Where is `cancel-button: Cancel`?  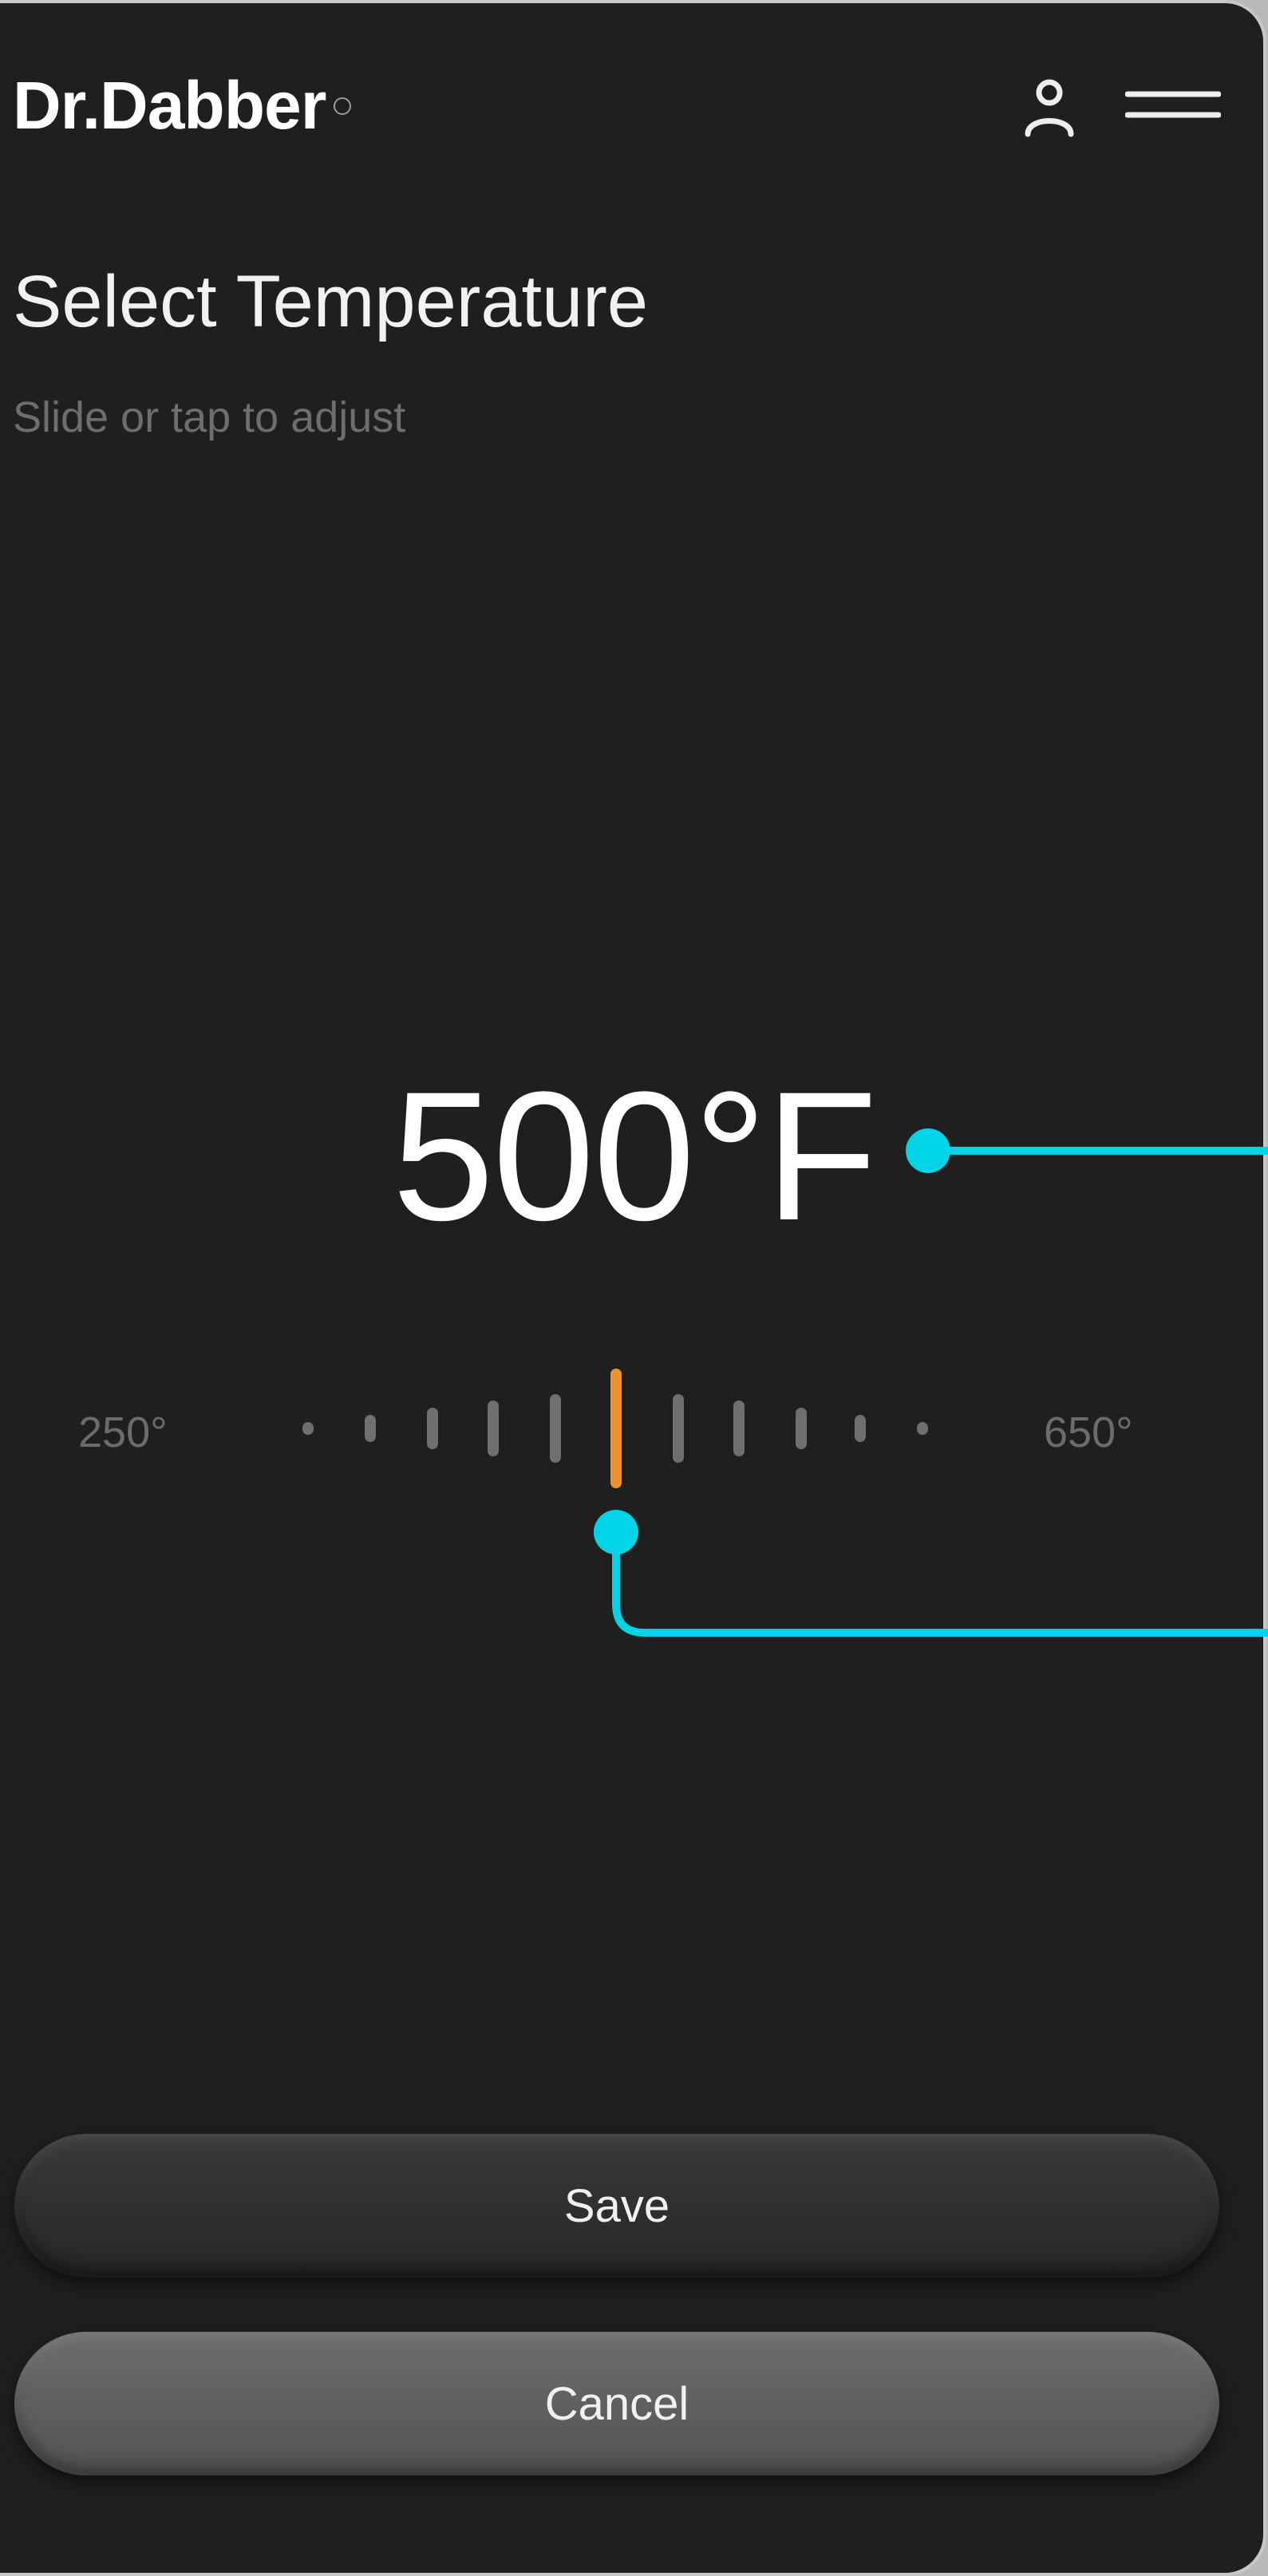 cancel-button: Cancel is located at coordinates (616, 2403).